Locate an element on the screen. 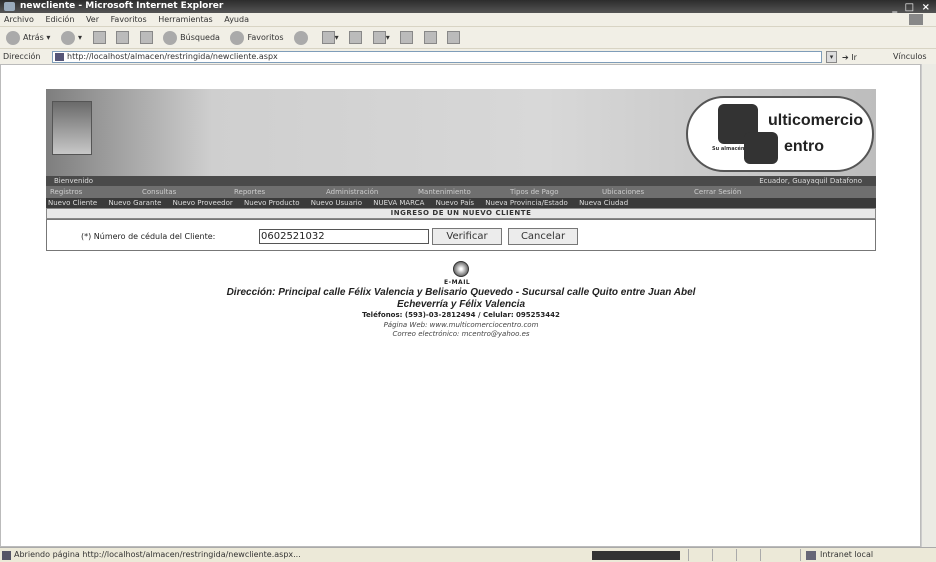 This screenshot has height=562, width=936. menu-edicion: Edición is located at coordinates (59, 19).